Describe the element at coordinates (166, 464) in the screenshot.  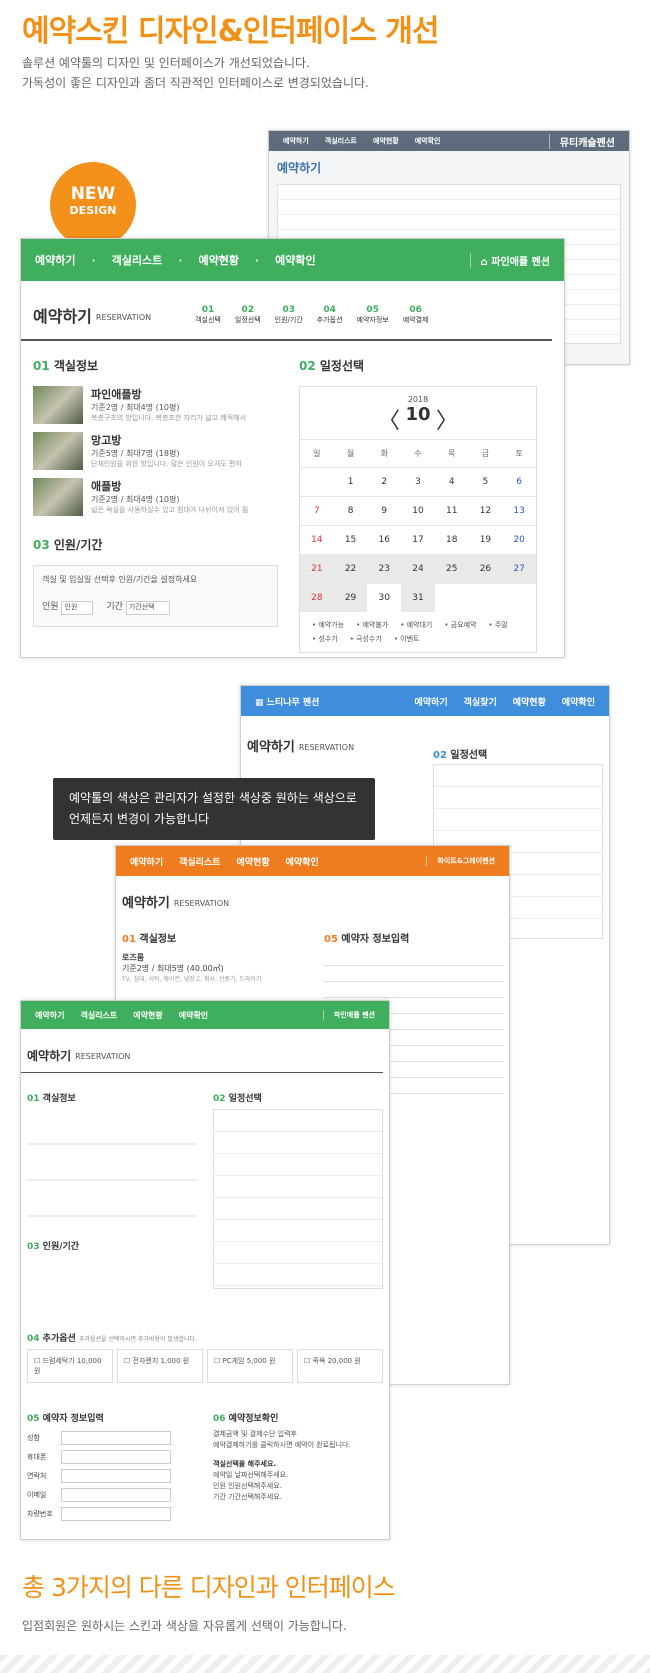
I see `room-desc: 단체인원을 위한 방입니다. 많은 인원이 오셔도 편히` at that location.